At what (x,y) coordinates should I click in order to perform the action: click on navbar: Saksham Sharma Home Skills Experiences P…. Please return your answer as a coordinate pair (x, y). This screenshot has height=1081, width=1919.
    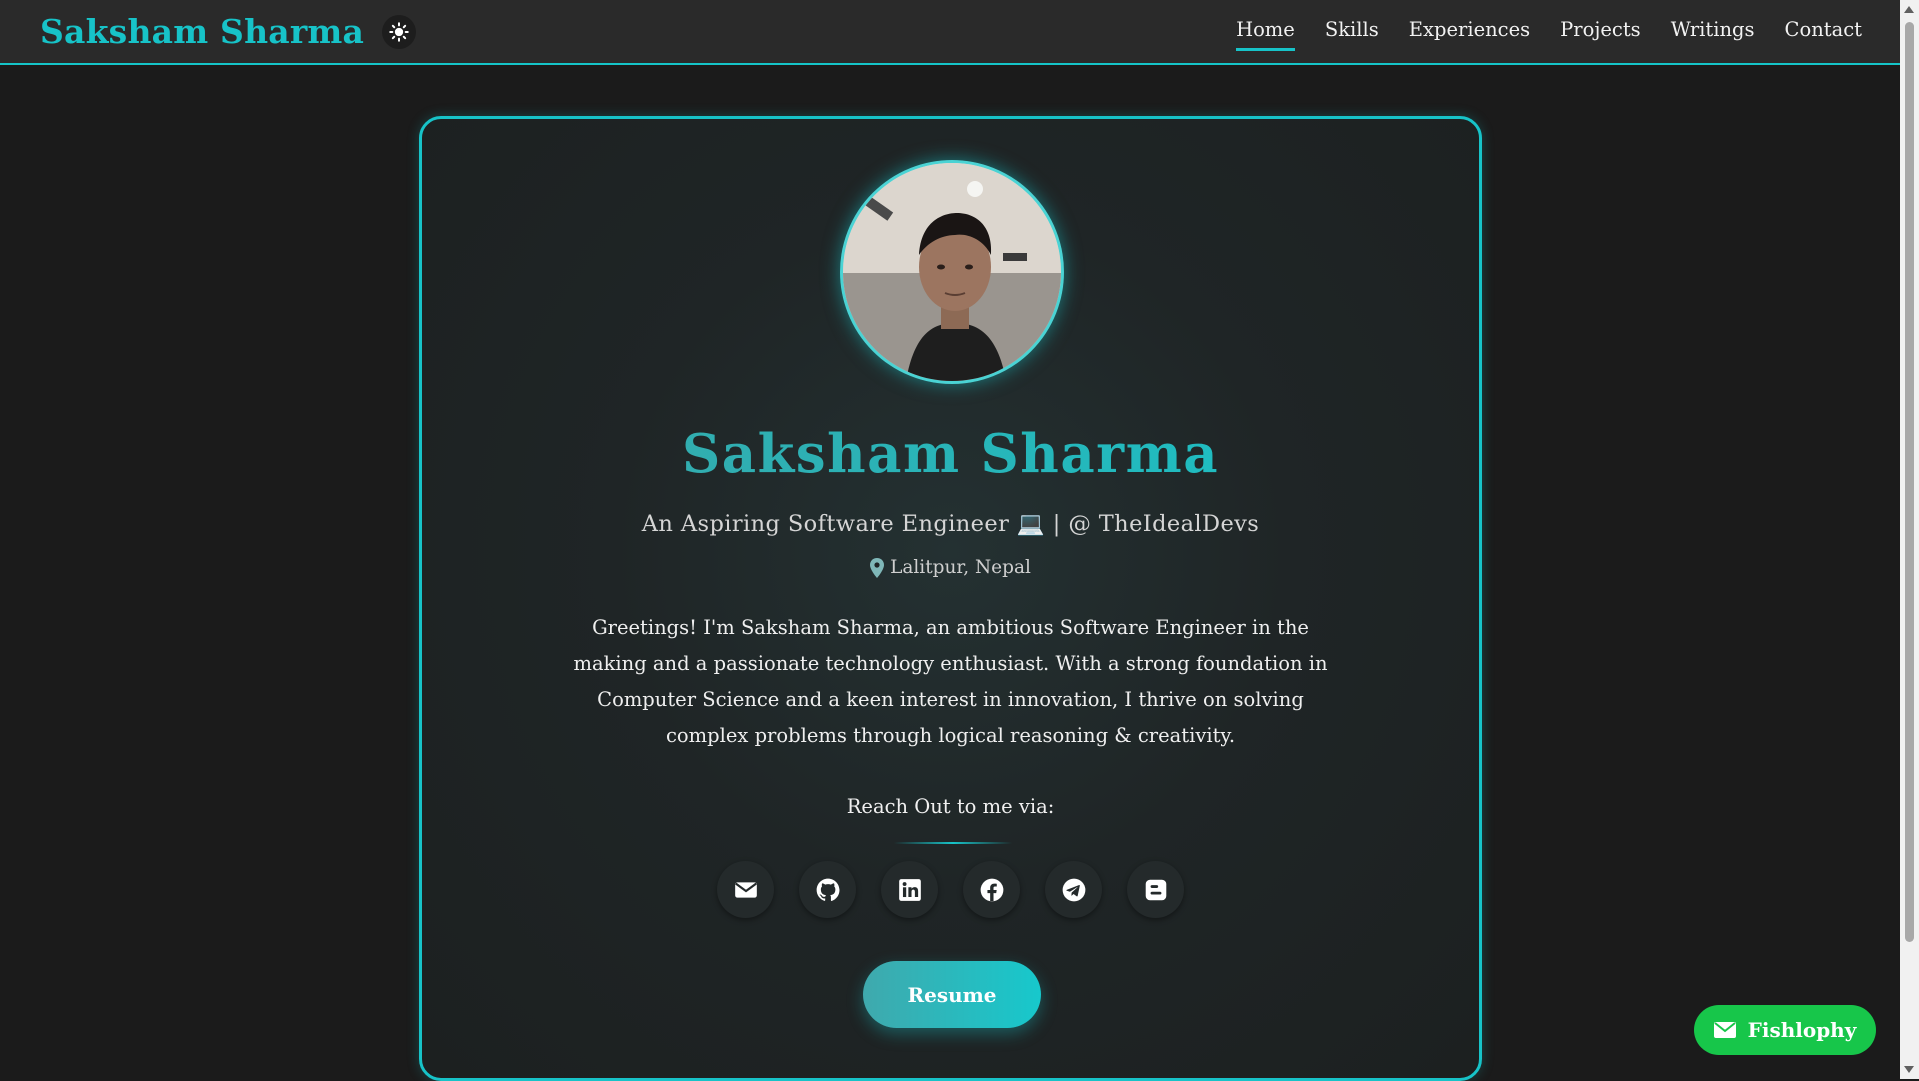
    Looking at the image, I should click on (950, 32).